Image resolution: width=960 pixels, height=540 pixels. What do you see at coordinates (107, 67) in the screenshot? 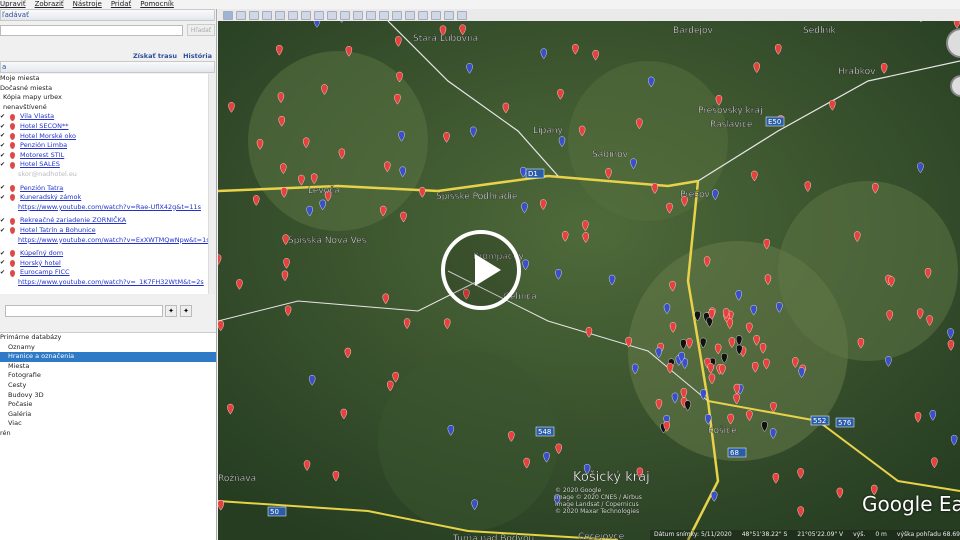
I see `places-header: a` at bounding box center [107, 67].